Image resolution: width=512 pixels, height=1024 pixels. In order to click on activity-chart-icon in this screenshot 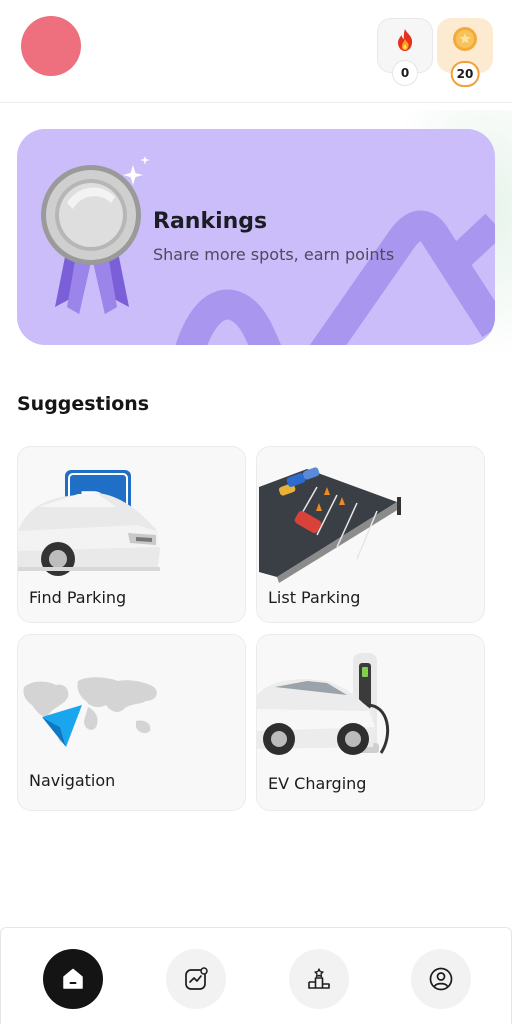, I will do `click(196, 978)`.